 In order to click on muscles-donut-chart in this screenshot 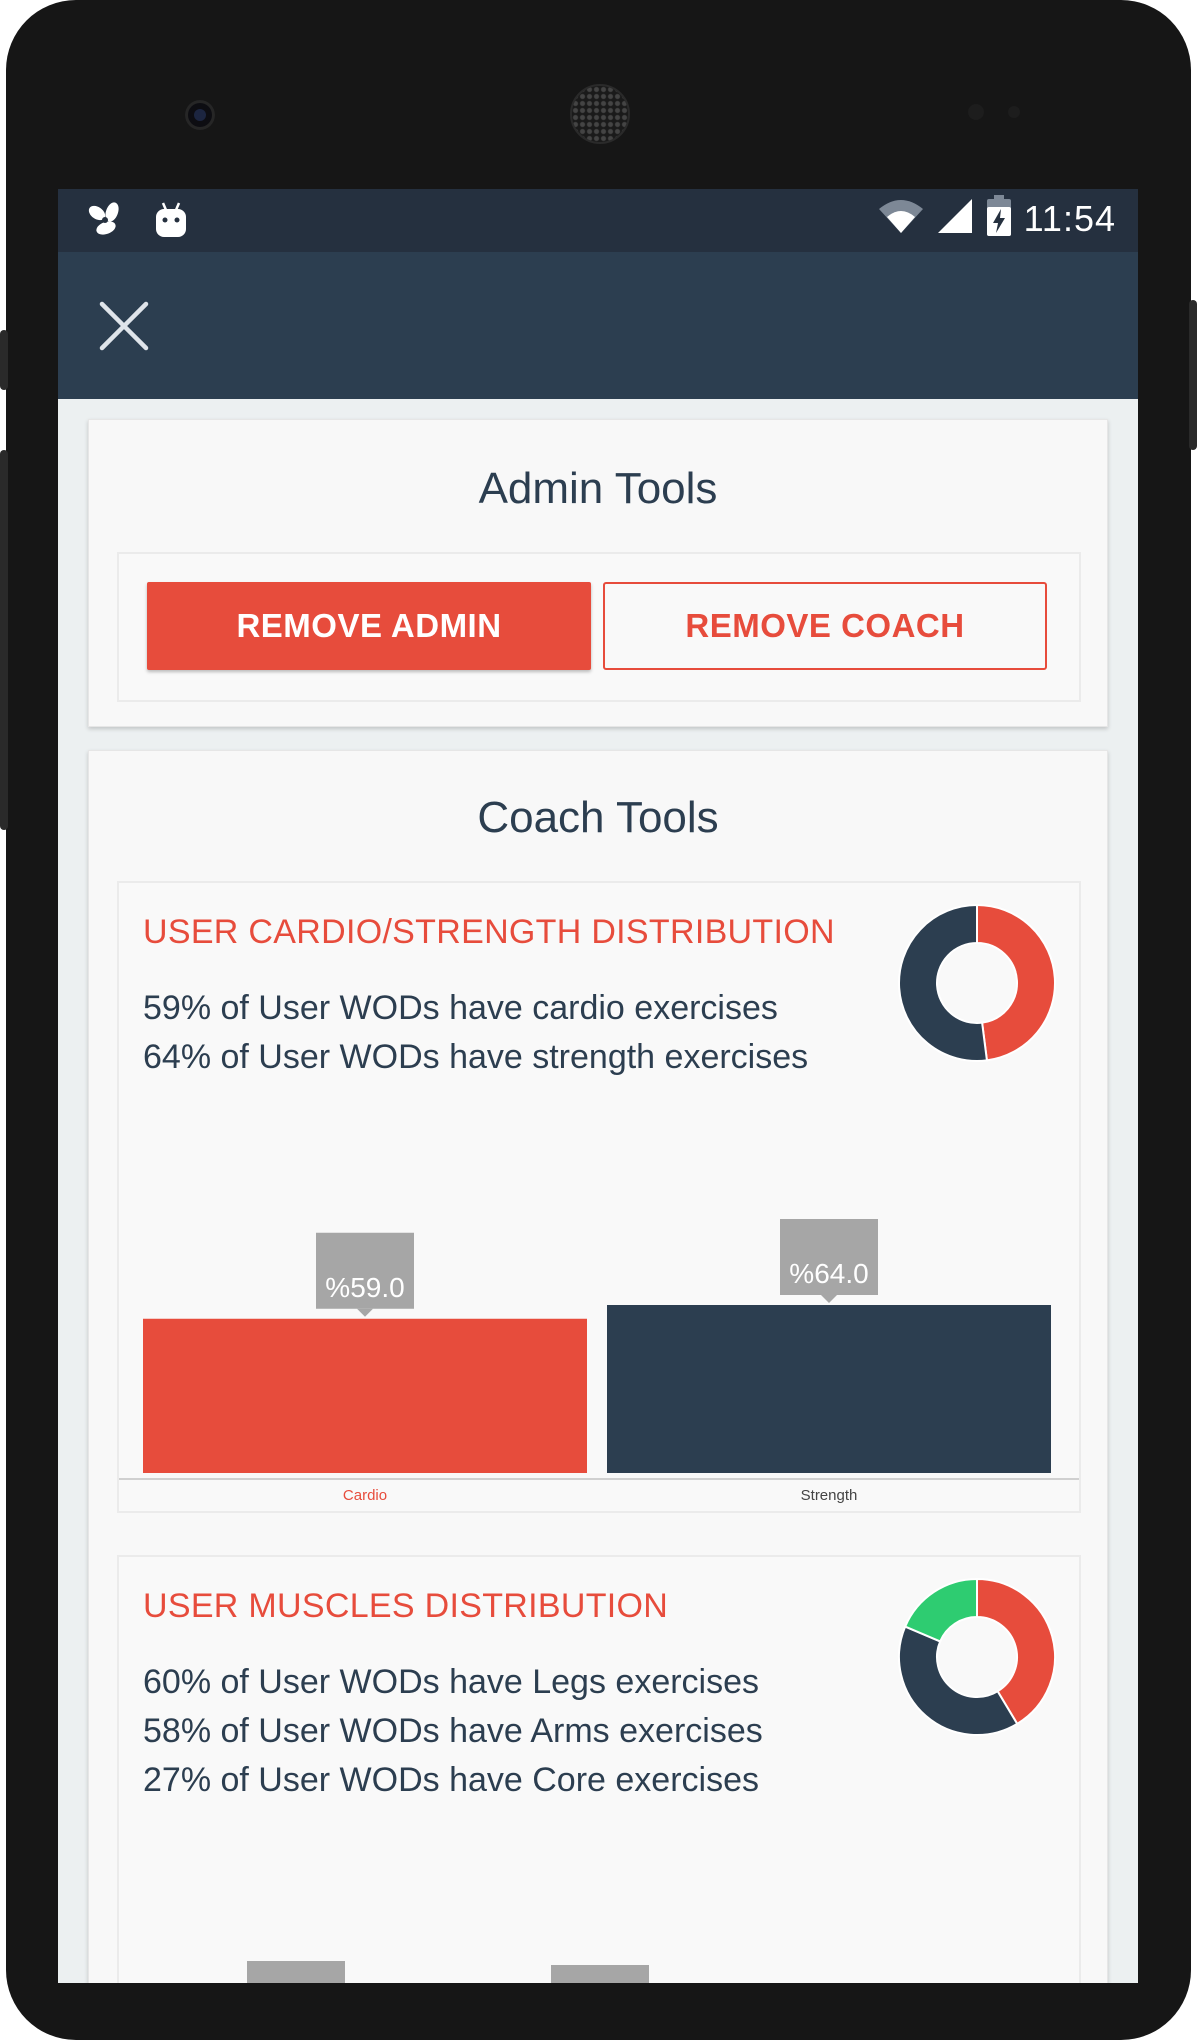, I will do `click(977, 1656)`.